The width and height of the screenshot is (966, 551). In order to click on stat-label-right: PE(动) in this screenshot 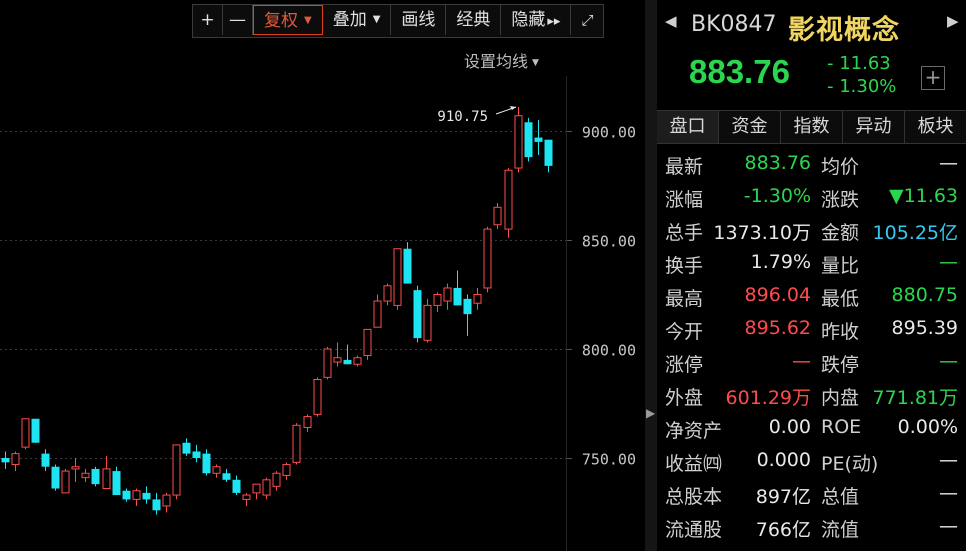, I will do `click(850, 464)`.